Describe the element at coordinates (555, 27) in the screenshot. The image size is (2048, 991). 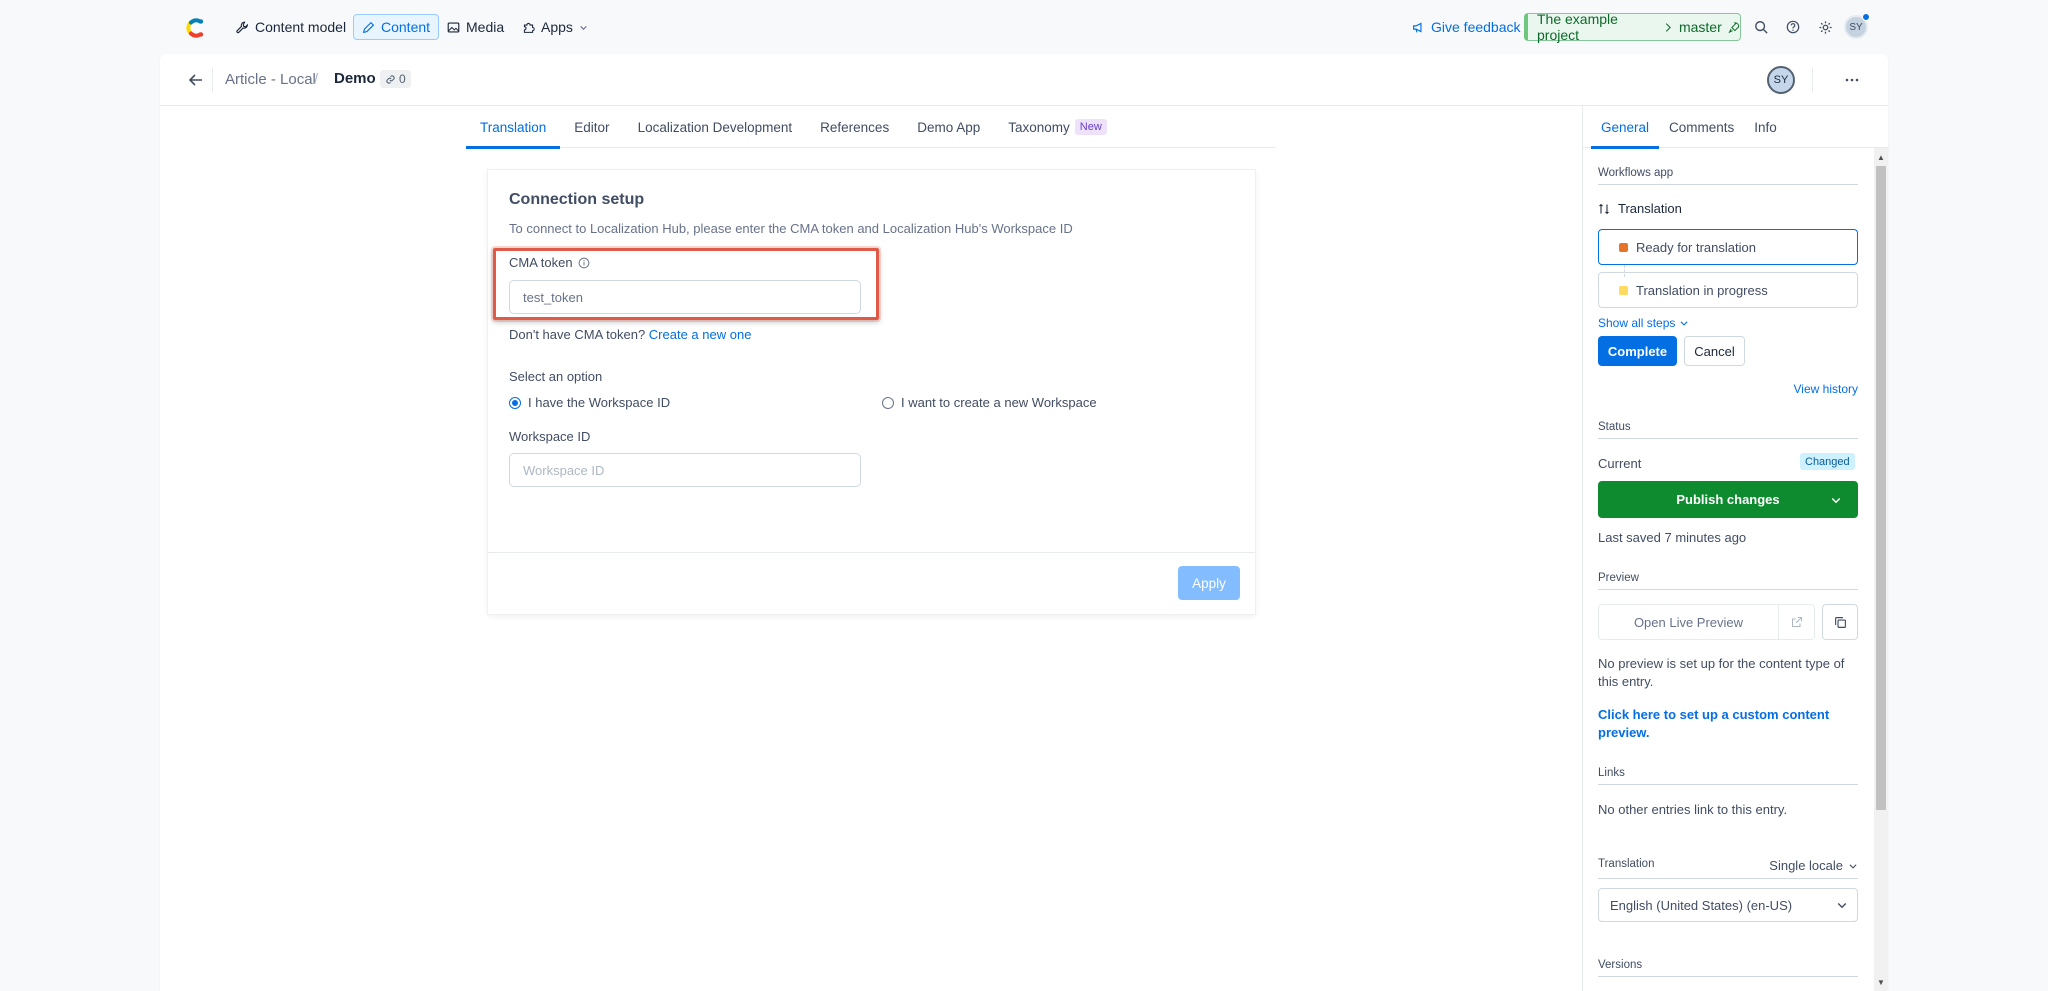
I see `nav-apps: Apps` at that location.